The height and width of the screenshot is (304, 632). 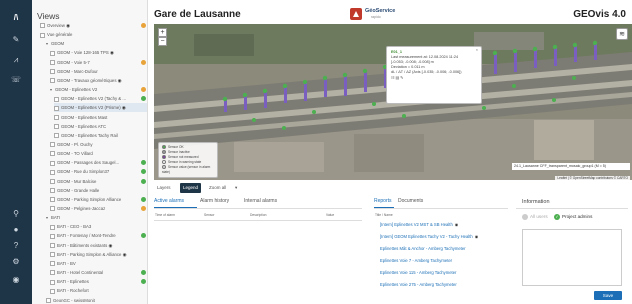 I want to click on sidebar-item: GEOM - Eplinettes V2 (Prisme) ◉, so click(x=100, y=108).